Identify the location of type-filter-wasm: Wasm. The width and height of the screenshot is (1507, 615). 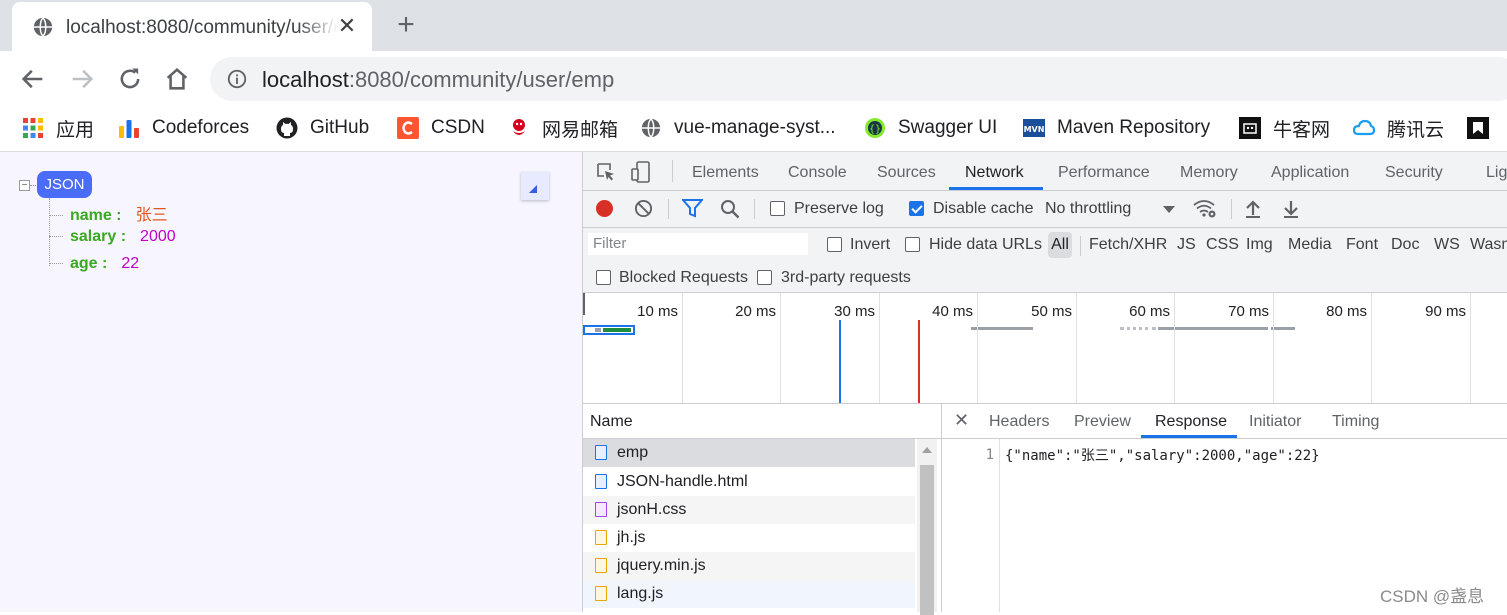
(1488, 245).